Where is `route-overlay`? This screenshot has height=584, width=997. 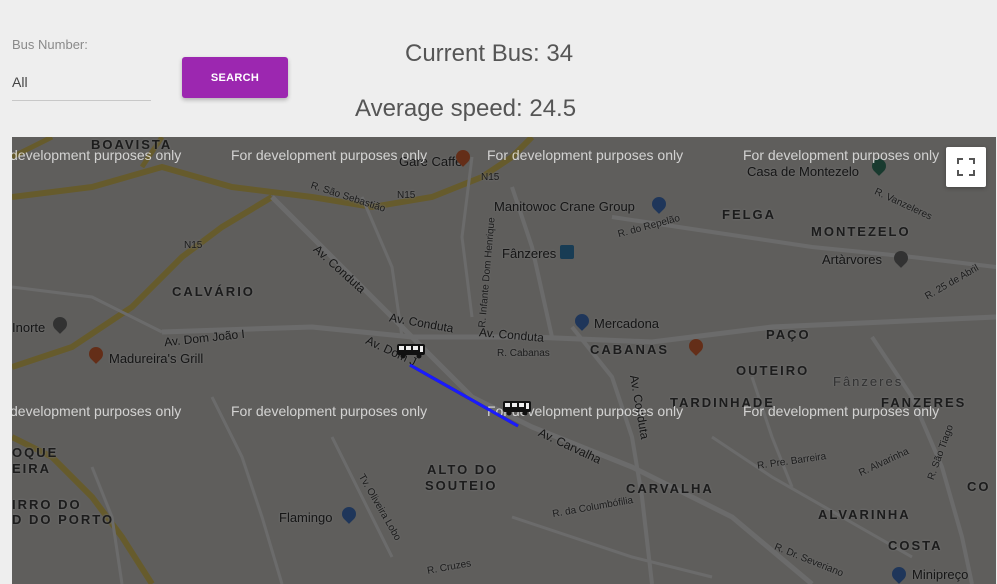
route-overlay is located at coordinates (464, 395).